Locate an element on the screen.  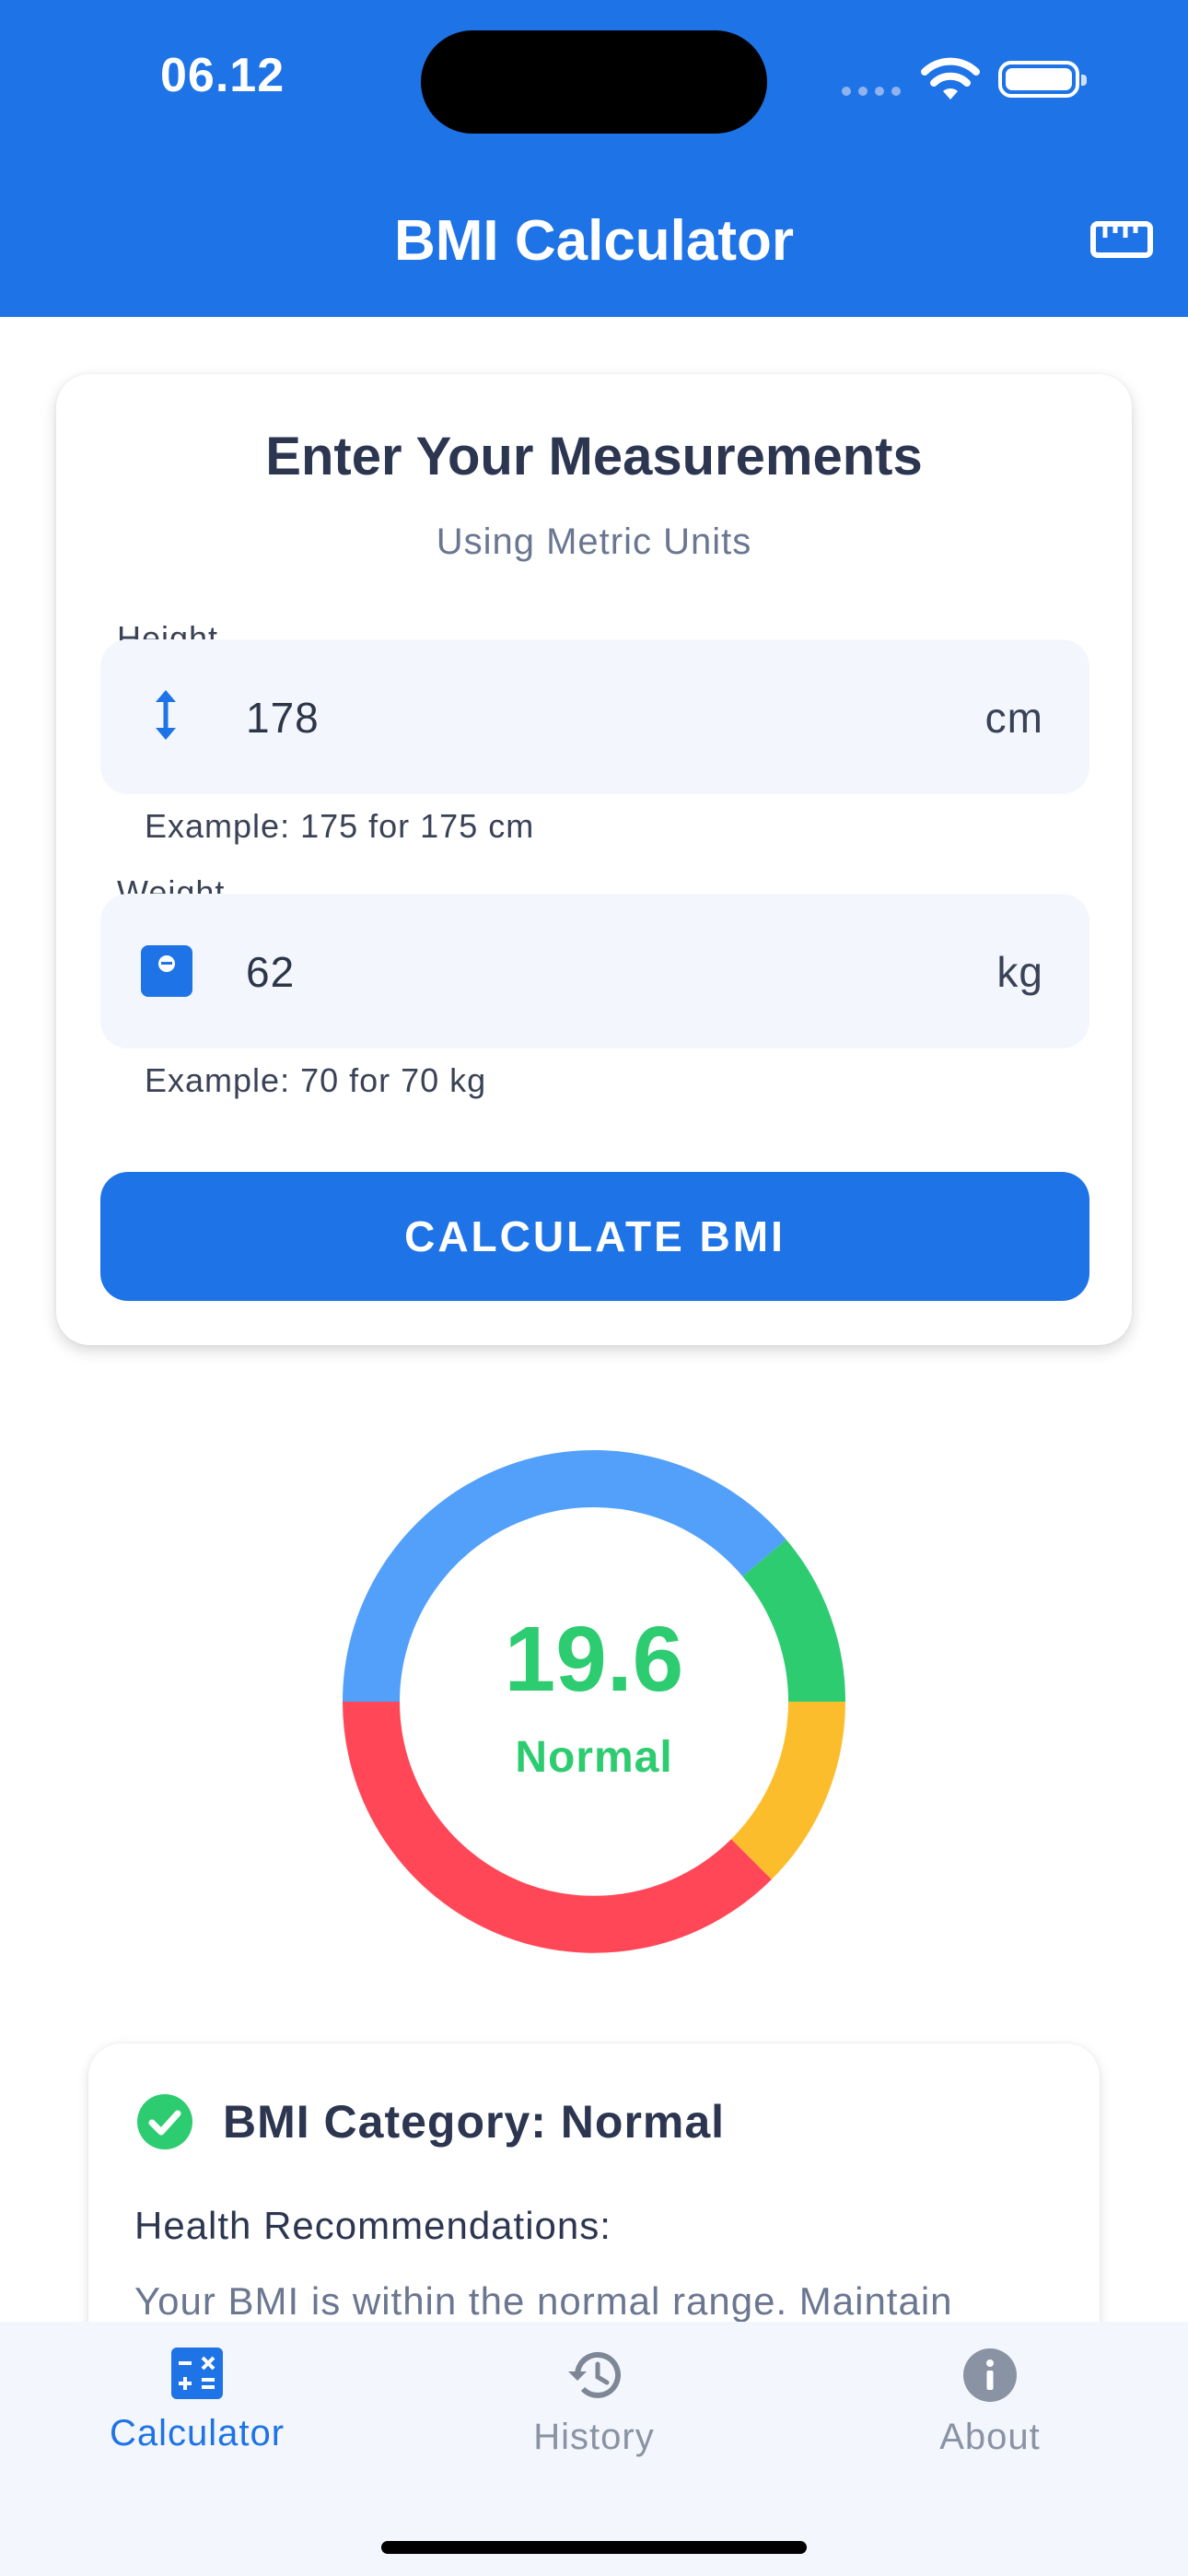
card-title: Enter Your Measurements is located at coordinates (594, 456).